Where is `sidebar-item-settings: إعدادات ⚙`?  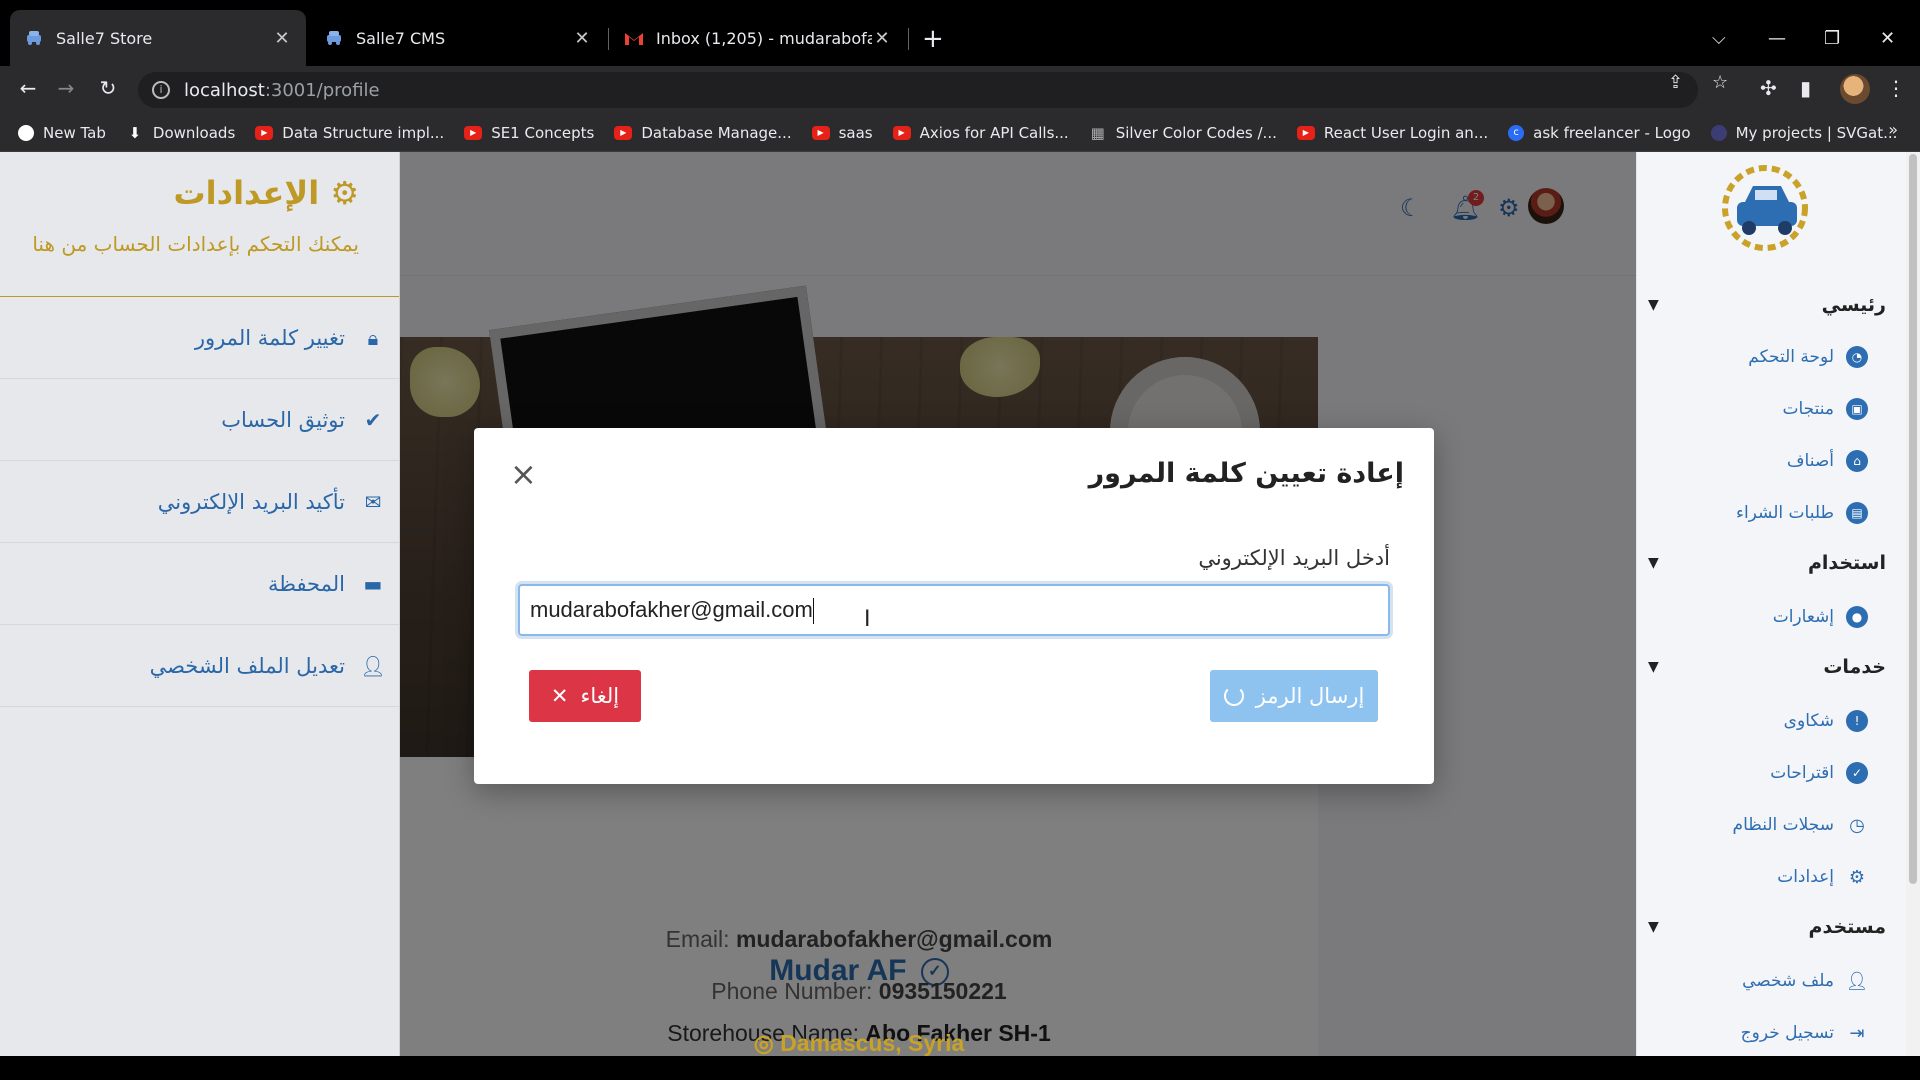 sidebar-item-settings: إعدادات ⚙ is located at coordinates (1822, 877).